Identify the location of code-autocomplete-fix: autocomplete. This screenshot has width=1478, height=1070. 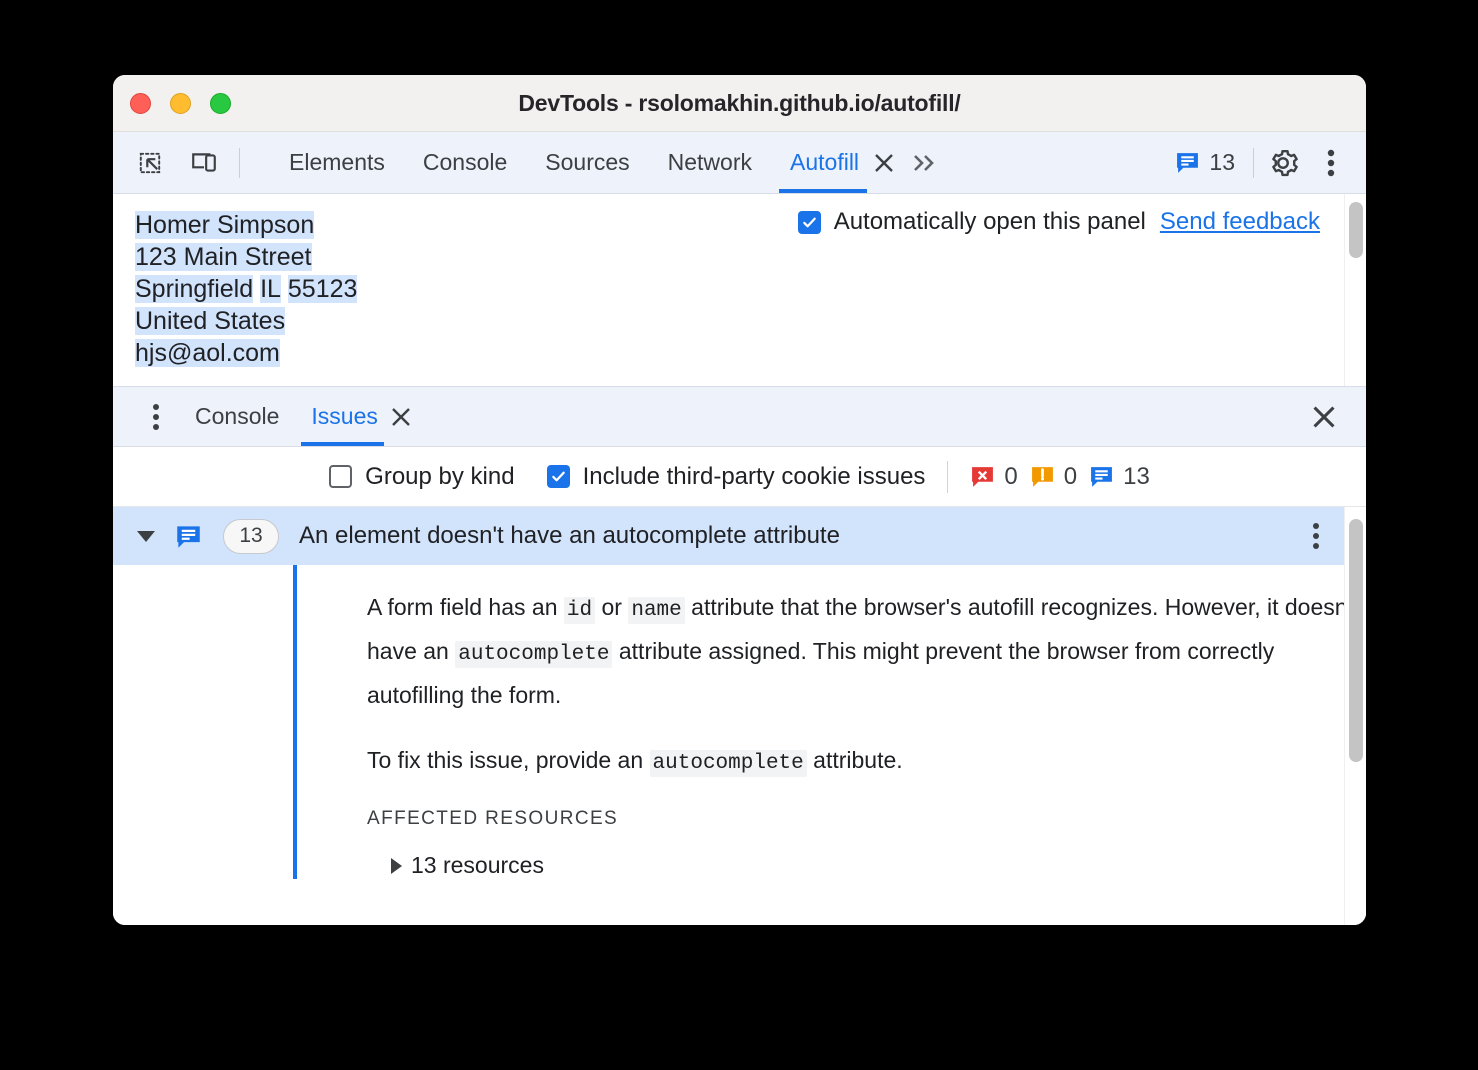
(728, 763).